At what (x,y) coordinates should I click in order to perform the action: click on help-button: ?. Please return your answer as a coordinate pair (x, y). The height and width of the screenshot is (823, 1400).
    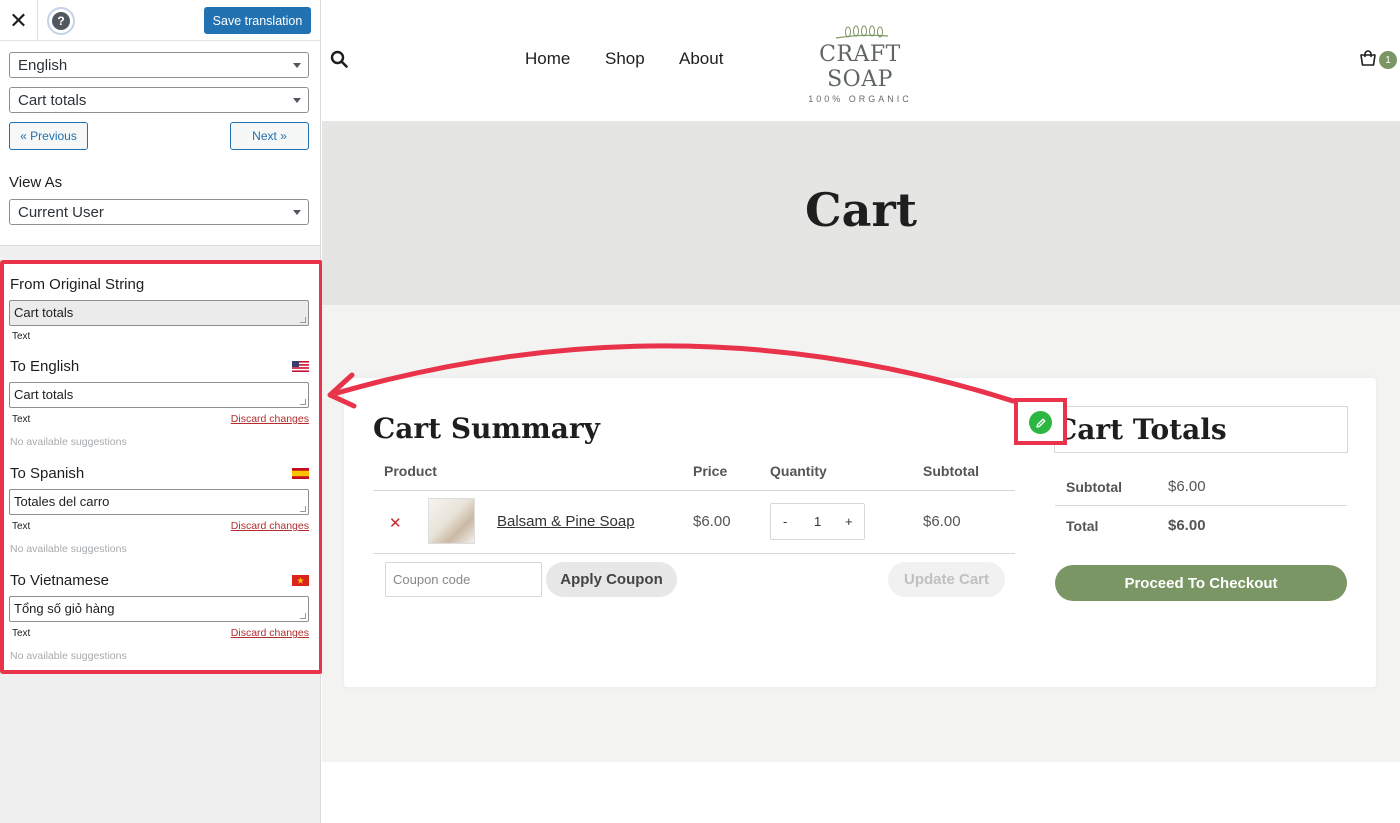
    Looking at the image, I should click on (61, 21).